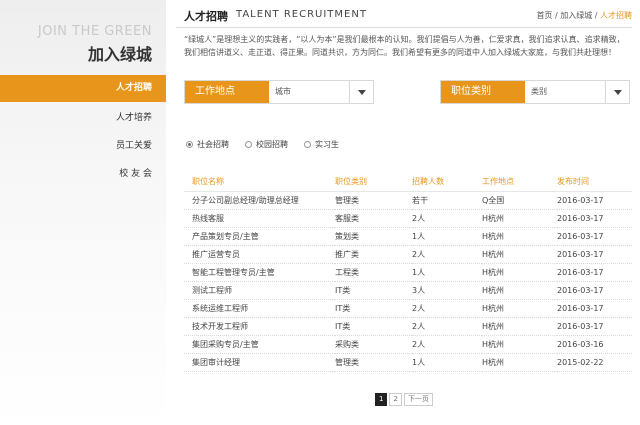  I want to click on sidebar-item-training: 人才培养, so click(83, 118).